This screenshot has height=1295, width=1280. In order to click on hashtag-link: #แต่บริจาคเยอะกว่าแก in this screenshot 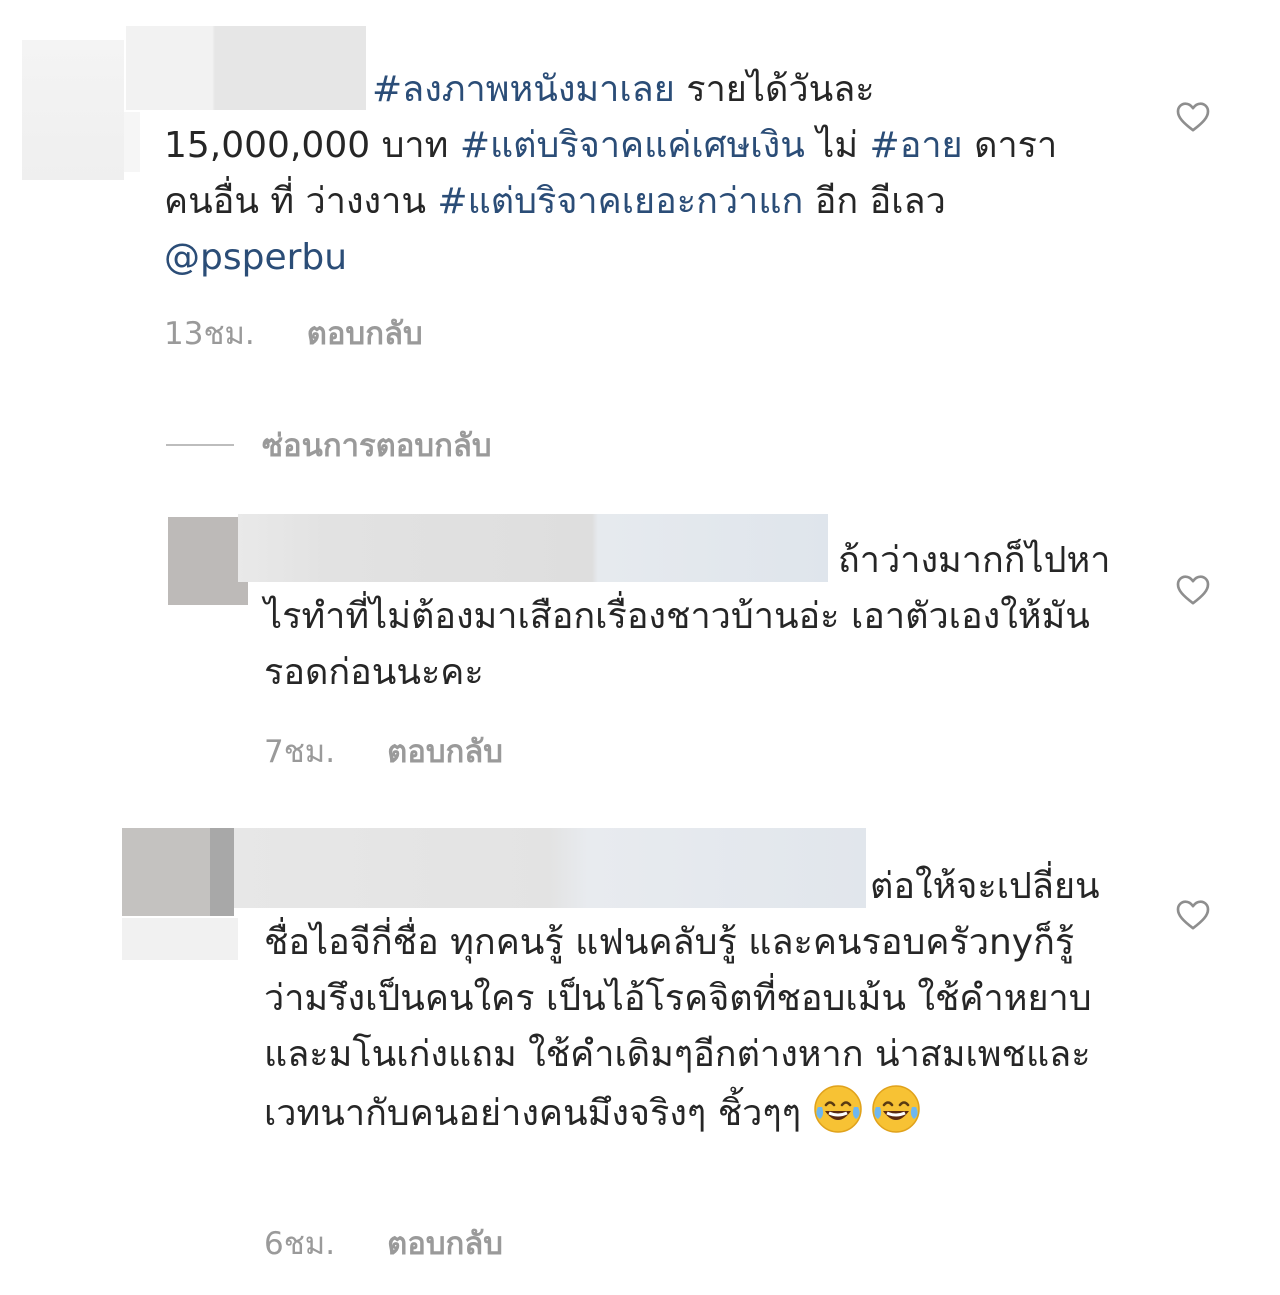, I will do `click(620, 201)`.